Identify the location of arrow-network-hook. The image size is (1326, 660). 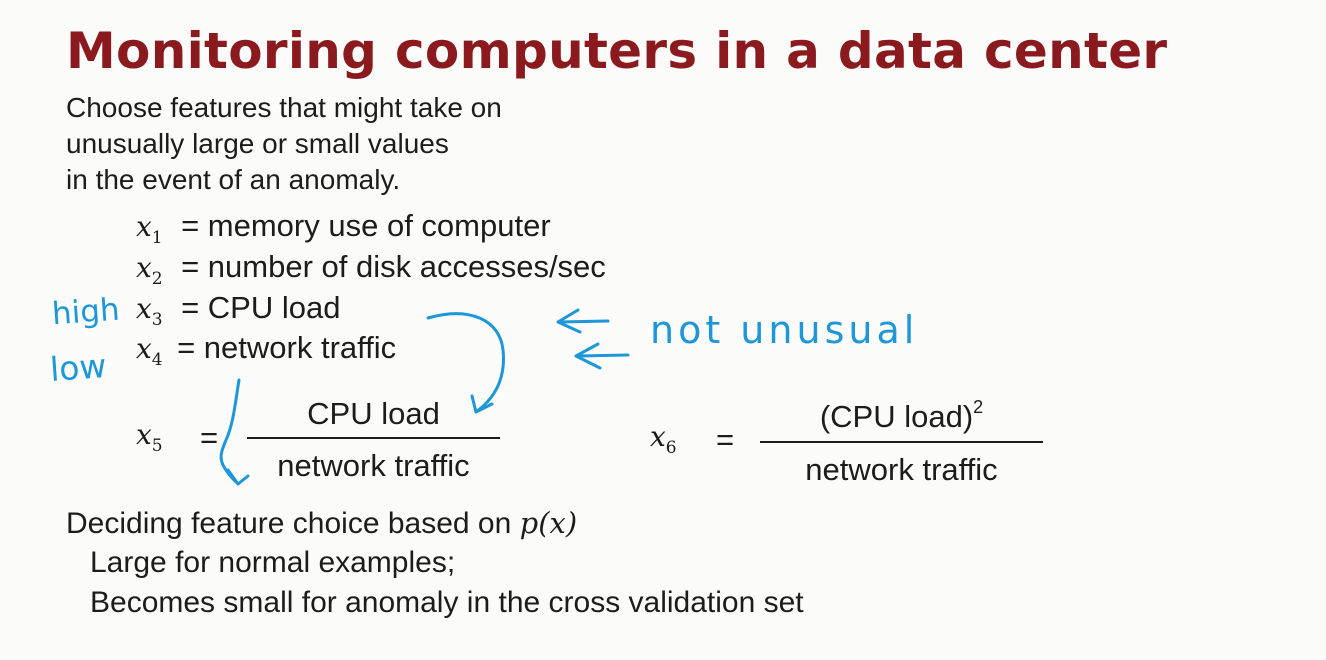
(230, 431).